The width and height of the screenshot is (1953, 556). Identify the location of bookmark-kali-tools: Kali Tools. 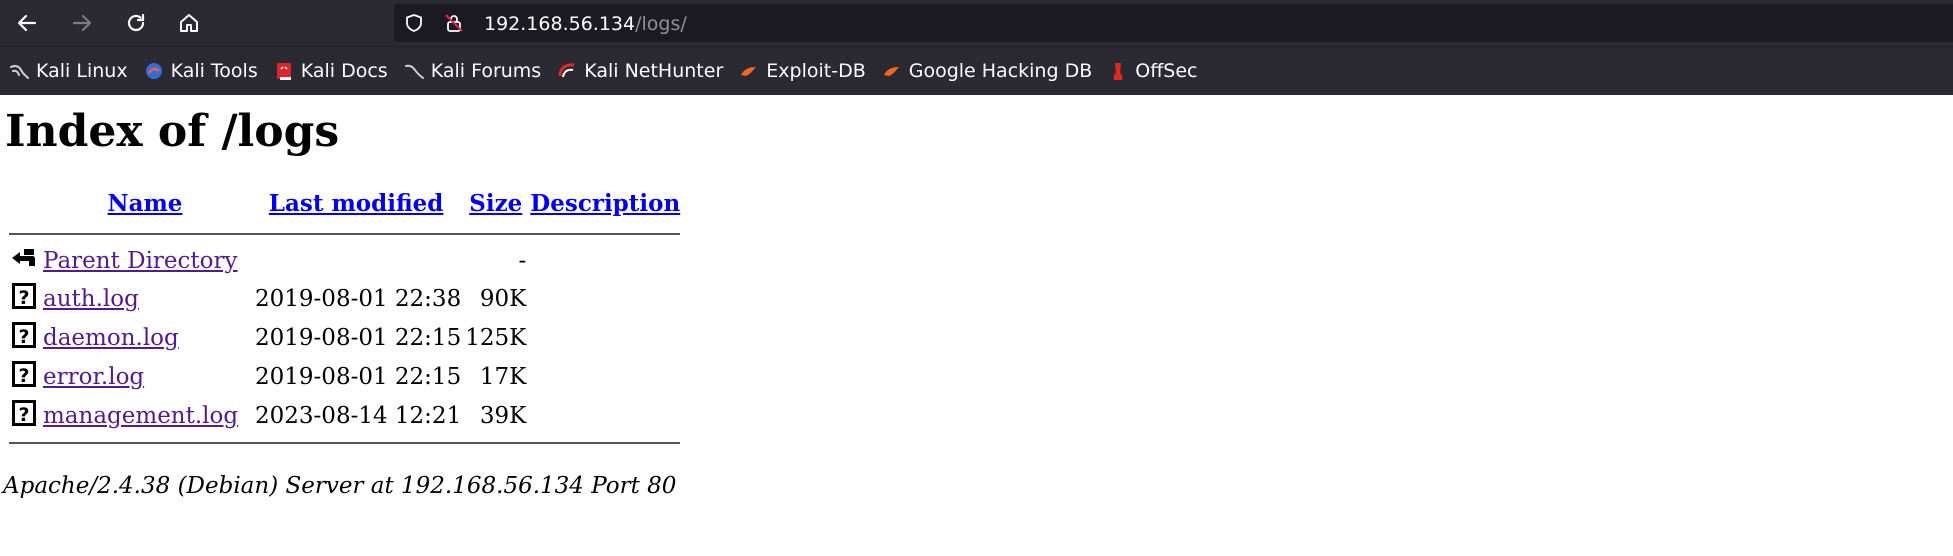
(200, 71).